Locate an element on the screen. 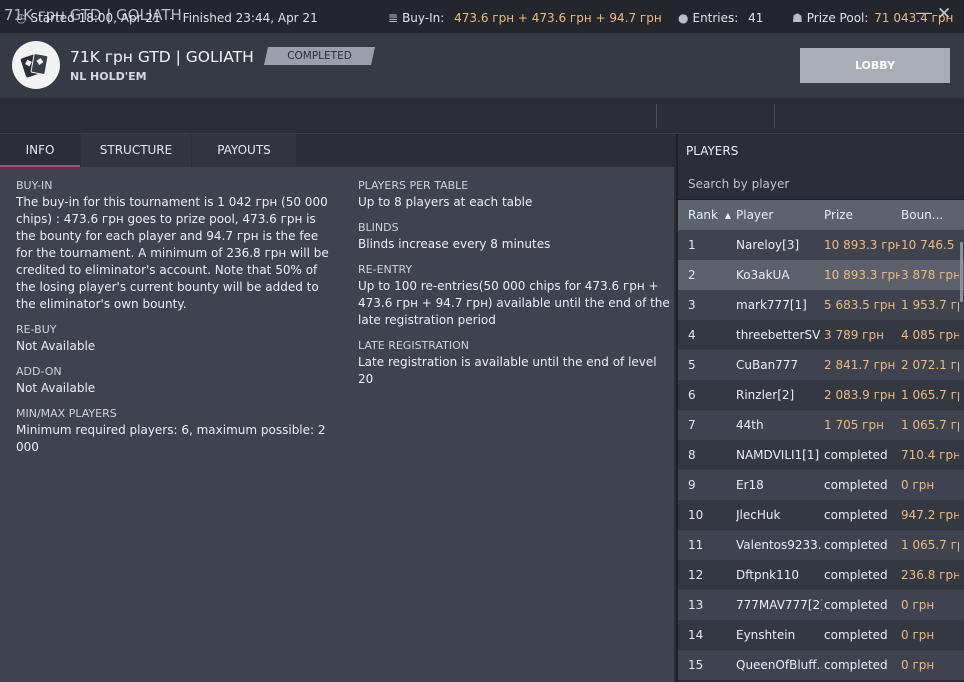 The height and width of the screenshot is (682, 964). column-prize: Prize is located at coordinates (838, 215).